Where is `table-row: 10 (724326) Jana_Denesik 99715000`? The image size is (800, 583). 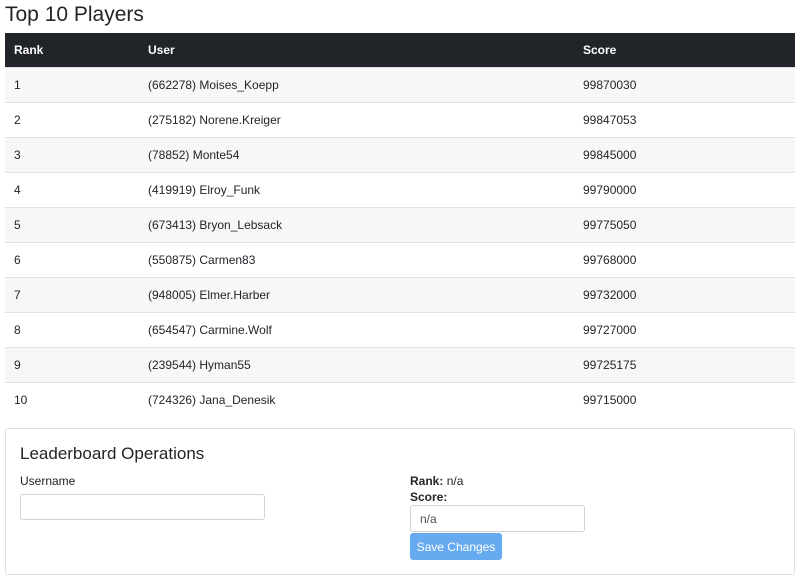 table-row: 10 (724326) Jana_Denesik 99715000 is located at coordinates (400, 399).